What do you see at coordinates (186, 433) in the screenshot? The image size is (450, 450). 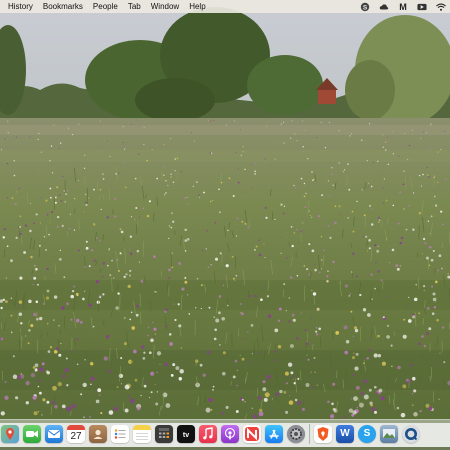 I see `apple-tv-app-icon: tv` at bounding box center [186, 433].